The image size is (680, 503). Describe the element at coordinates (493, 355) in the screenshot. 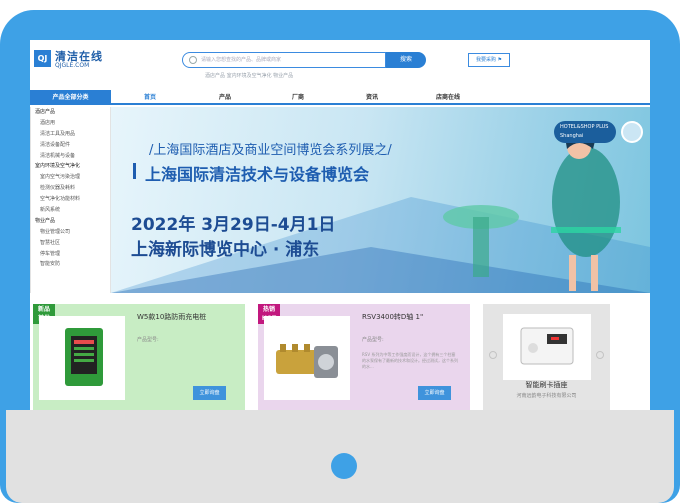

I see `carousel-prev-icon` at that location.